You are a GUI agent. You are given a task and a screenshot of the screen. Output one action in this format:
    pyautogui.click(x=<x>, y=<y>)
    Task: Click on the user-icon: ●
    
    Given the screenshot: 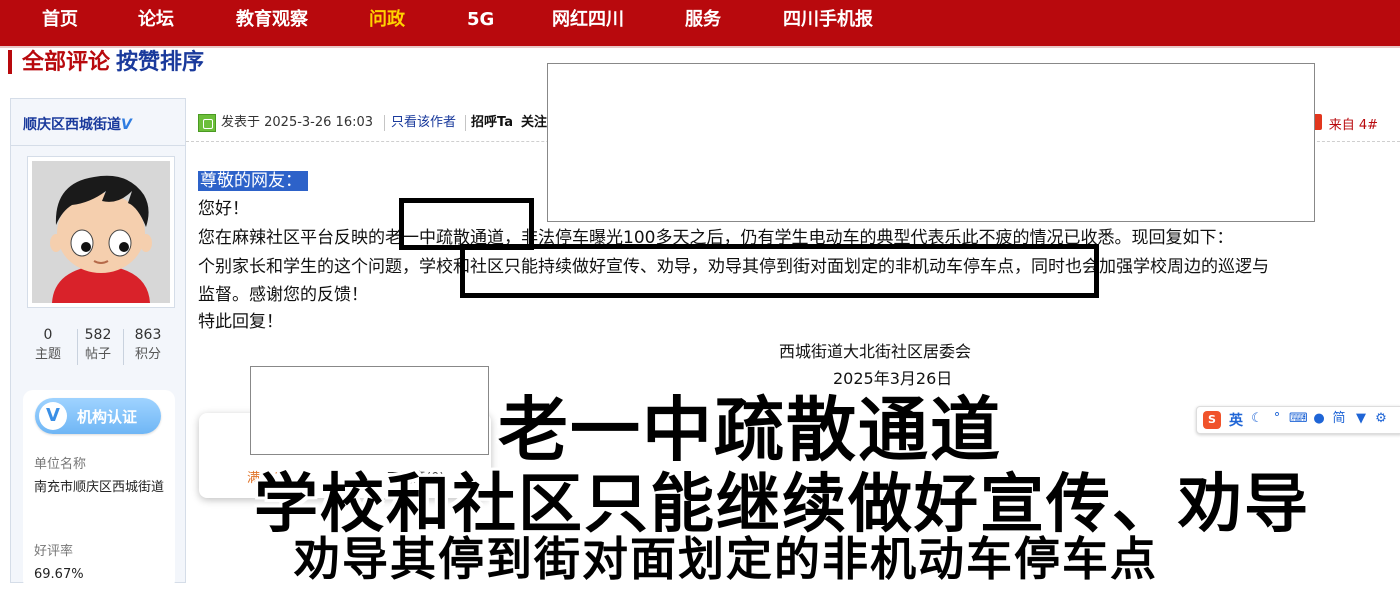 What is the action you would take?
    pyautogui.click(x=1319, y=419)
    